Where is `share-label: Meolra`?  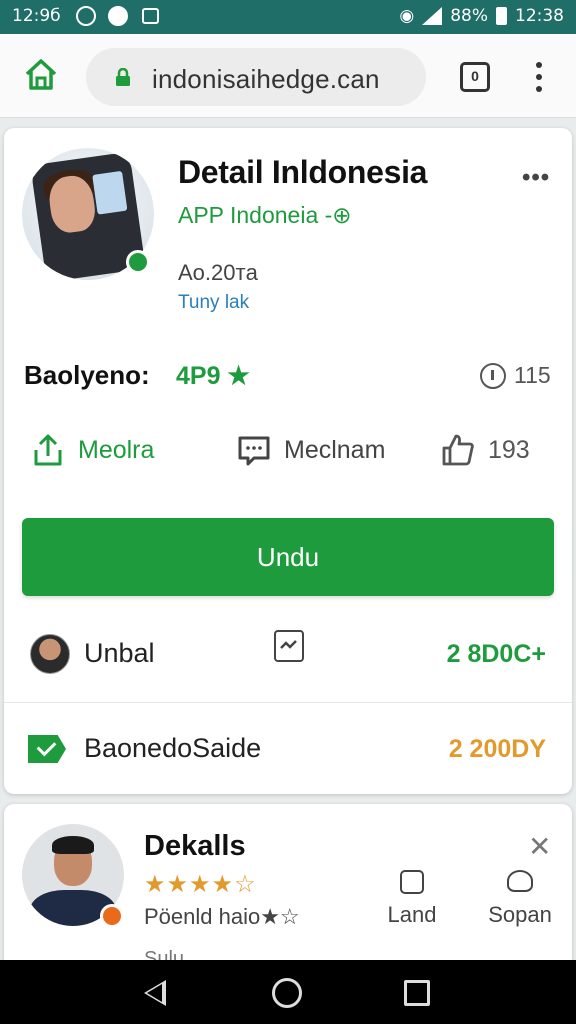
share-label: Meolra is located at coordinates (116, 449).